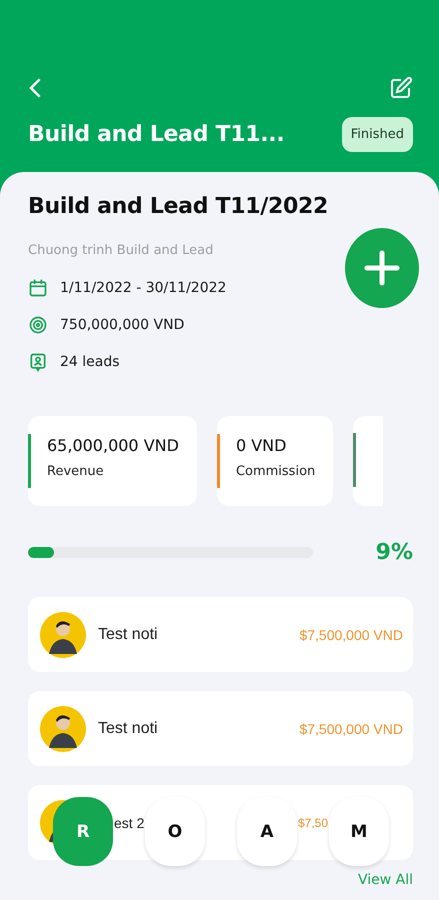 The image size is (439, 900). Describe the element at coordinates (143, 288) in the screenshot. I see `info-text: 1/11/2022 - 30/11/2022` at that location.